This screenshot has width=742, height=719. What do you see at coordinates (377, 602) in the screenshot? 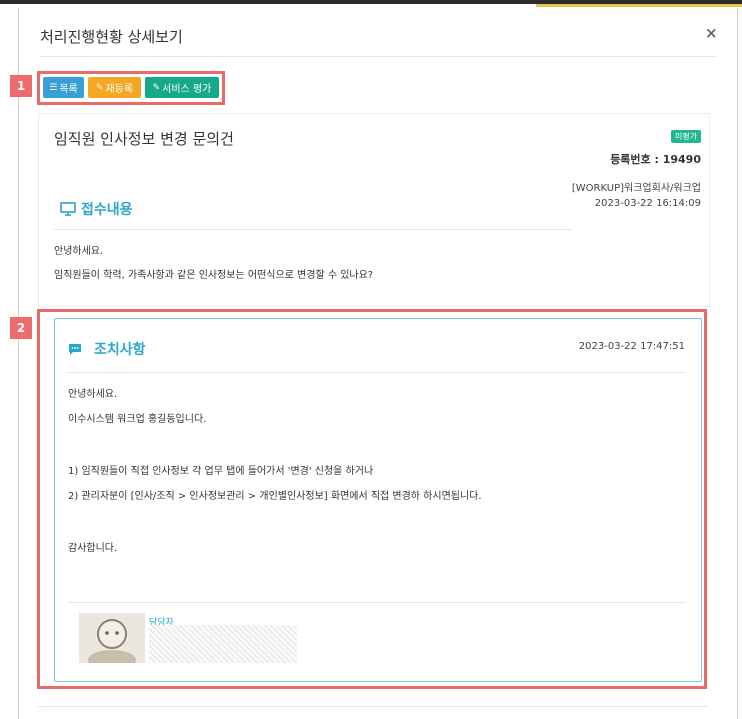
I see `assignee-divider` at bounding box center [377, 602].